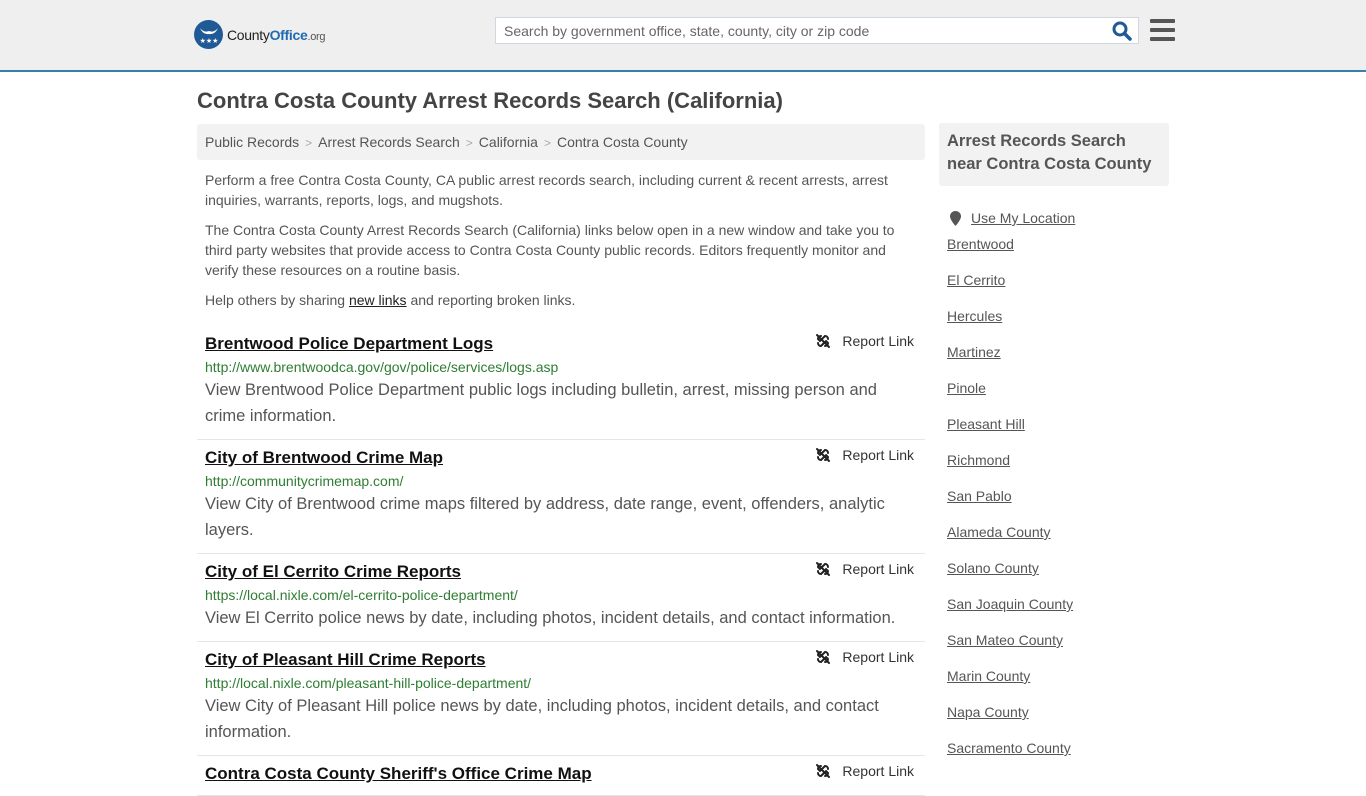  What do you see at coordinates (988, 676) in the screenshot?
I see `nearby-link: Marin County` at bounding box center [988, 676].